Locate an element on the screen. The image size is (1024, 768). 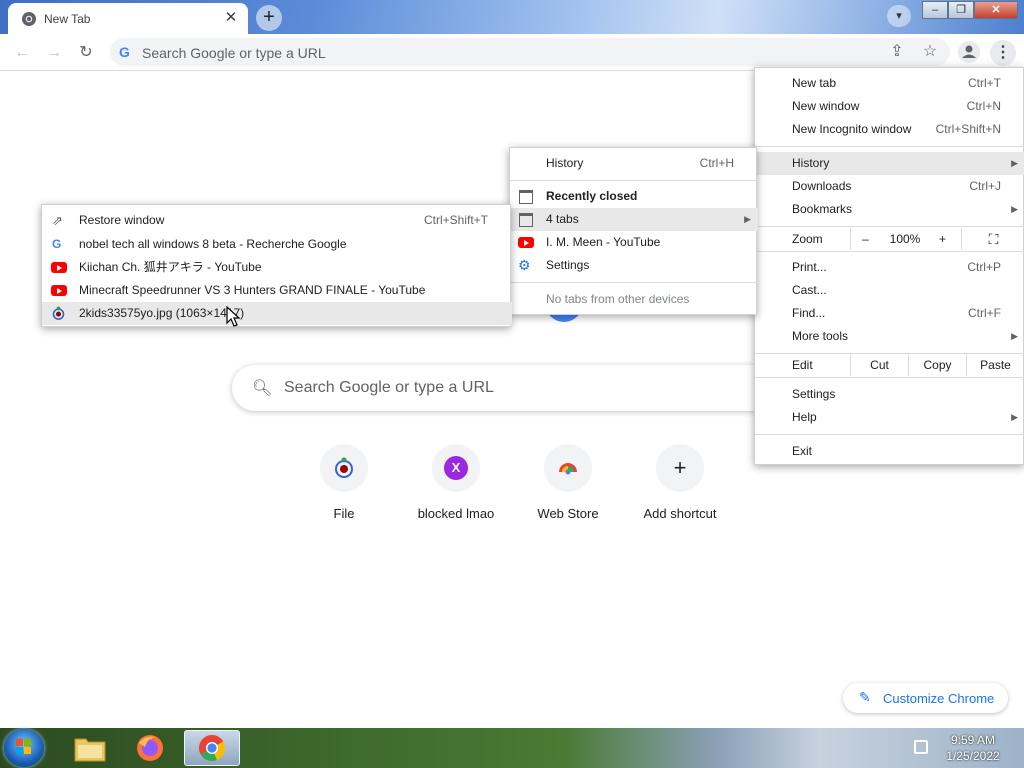
bookmark-star-icon: ☆ is located at coordinates (930, 52).